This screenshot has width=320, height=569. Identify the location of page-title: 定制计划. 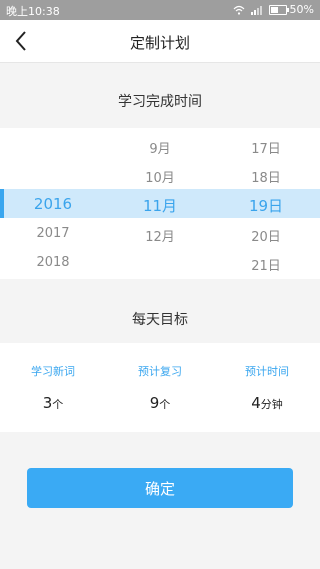
(159, 43).